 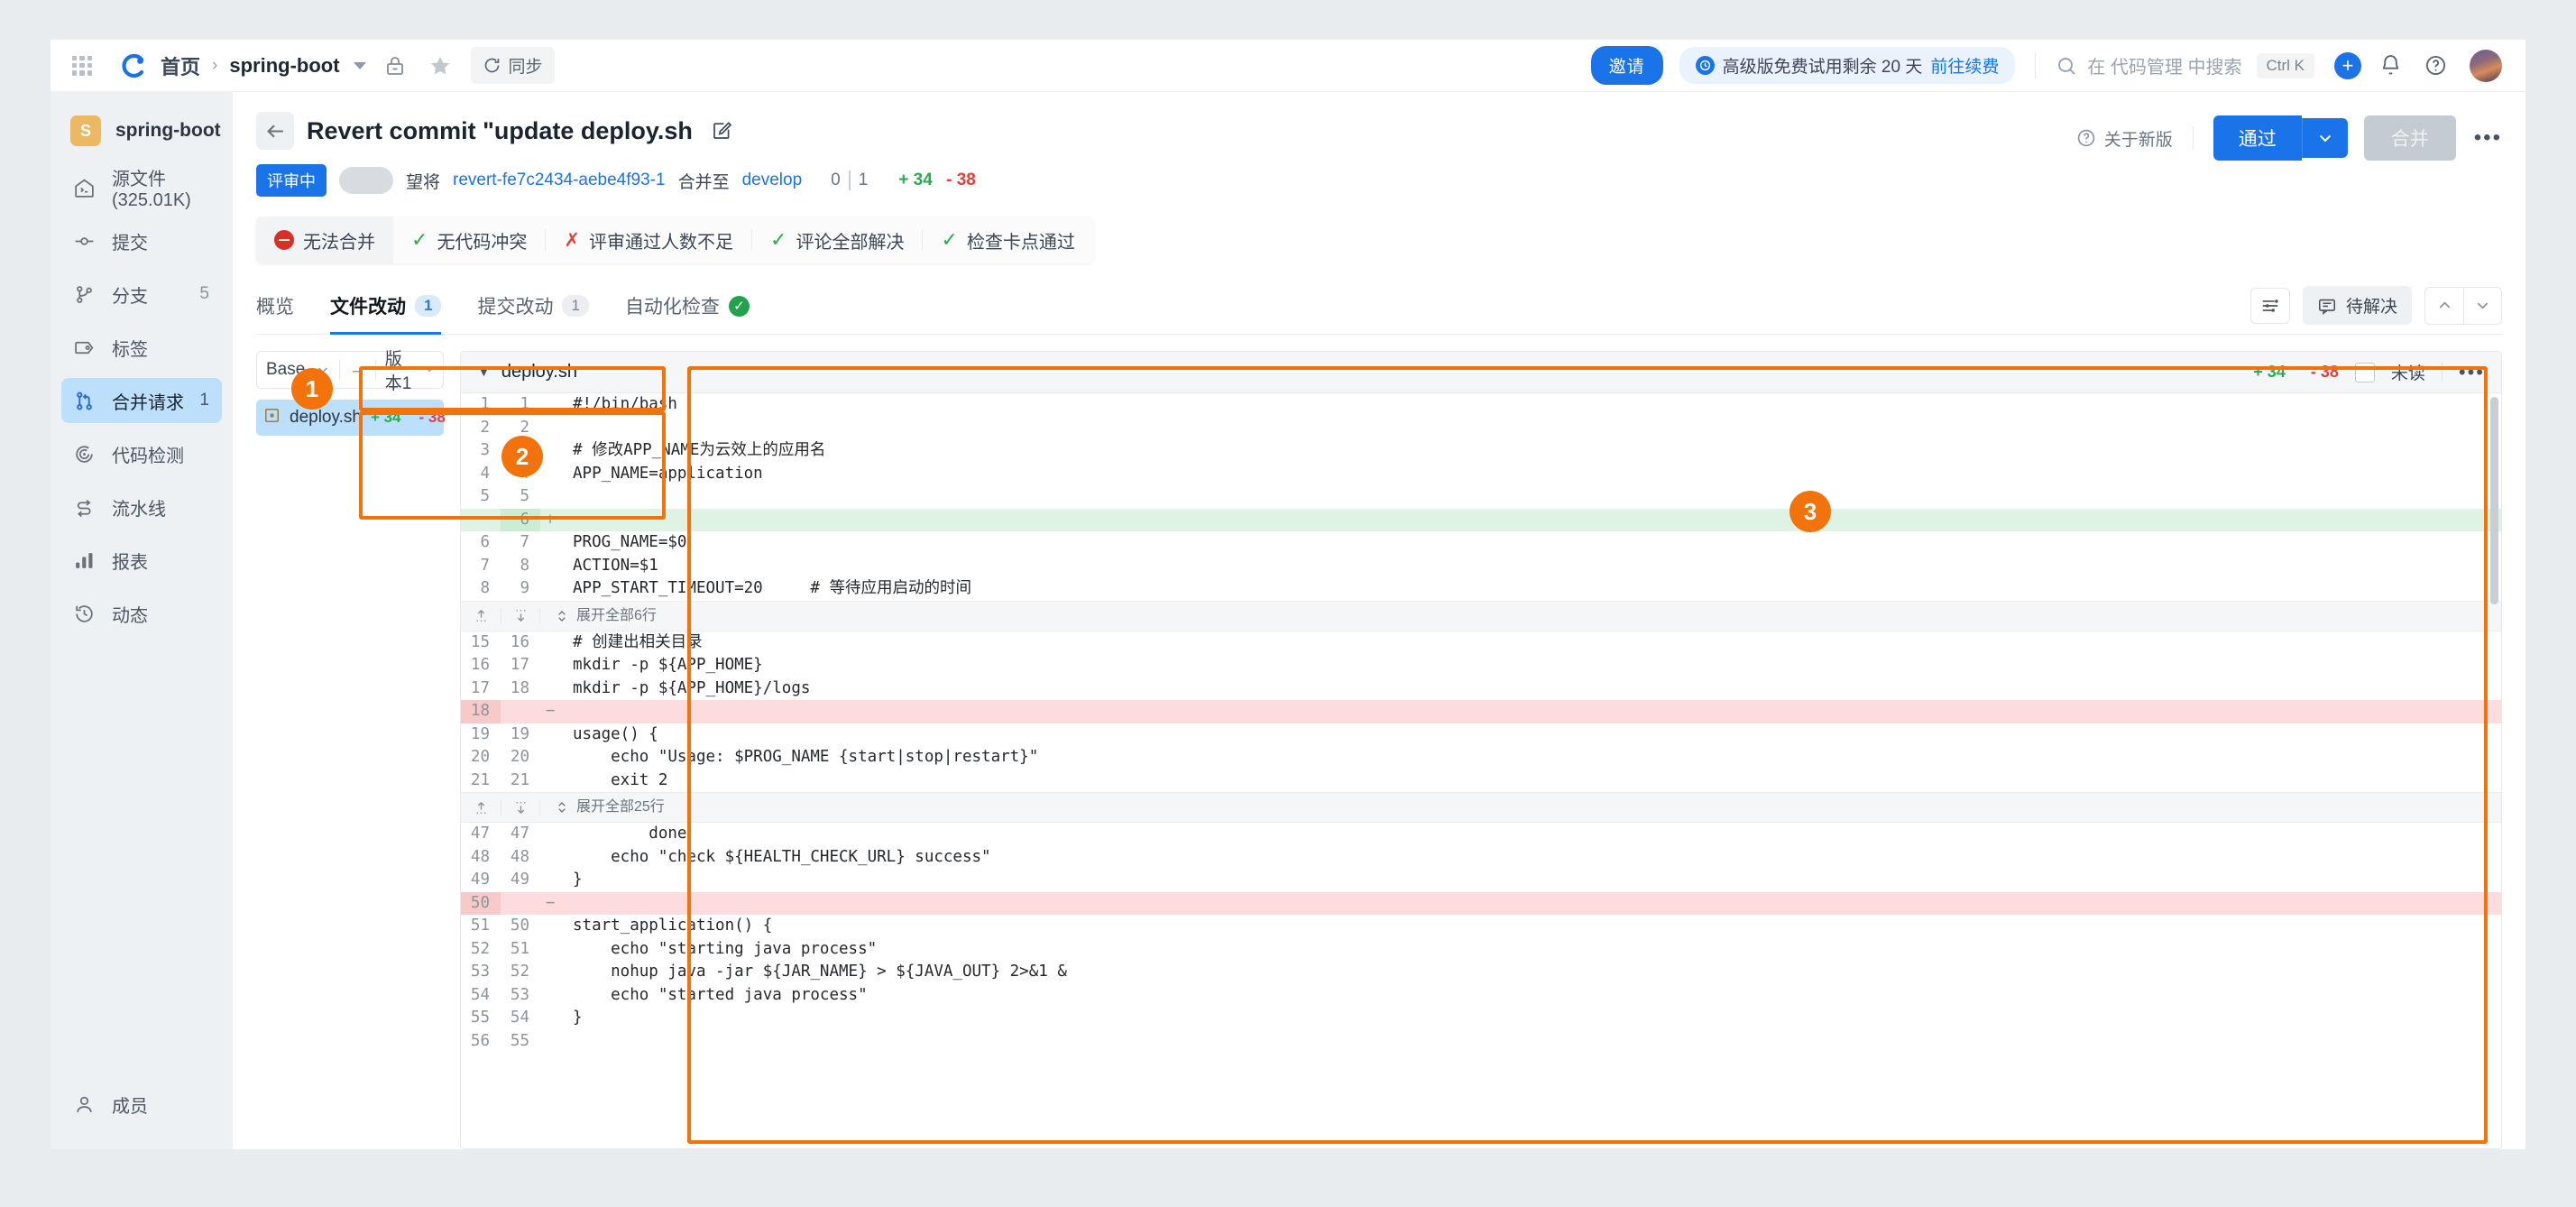 What do you see at coordinates (1965, 65) in the screenshot?
I see `renew-link: 前往续费` at bounding box center [1965, 65].